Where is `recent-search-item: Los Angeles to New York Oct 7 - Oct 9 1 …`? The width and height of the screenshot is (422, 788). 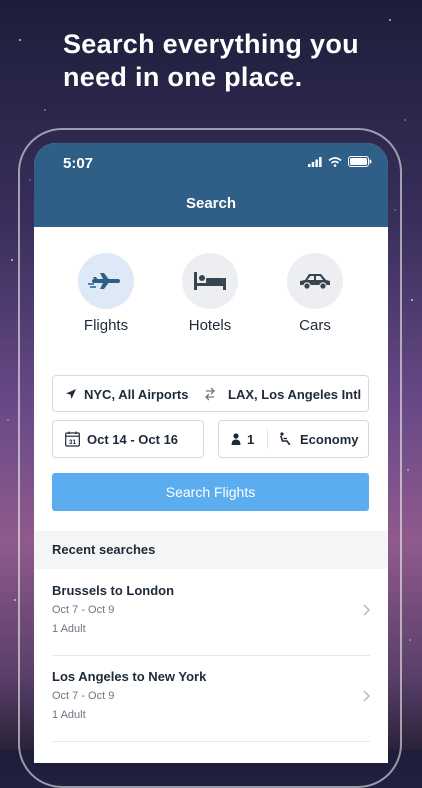
recent-search-item: Los Angeles to New York Oct 7 - Oct 9 1 … is located at coordinates (211, 698).